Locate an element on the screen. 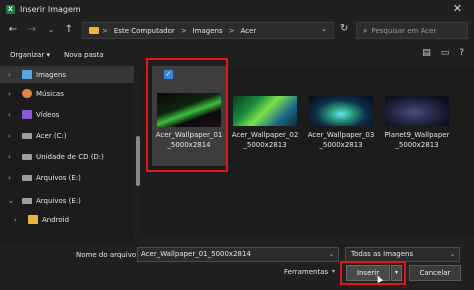 This screenshot has width=474, height=290. sidebar-item-musicas: › Músicas is located at coordinates (67, 93).